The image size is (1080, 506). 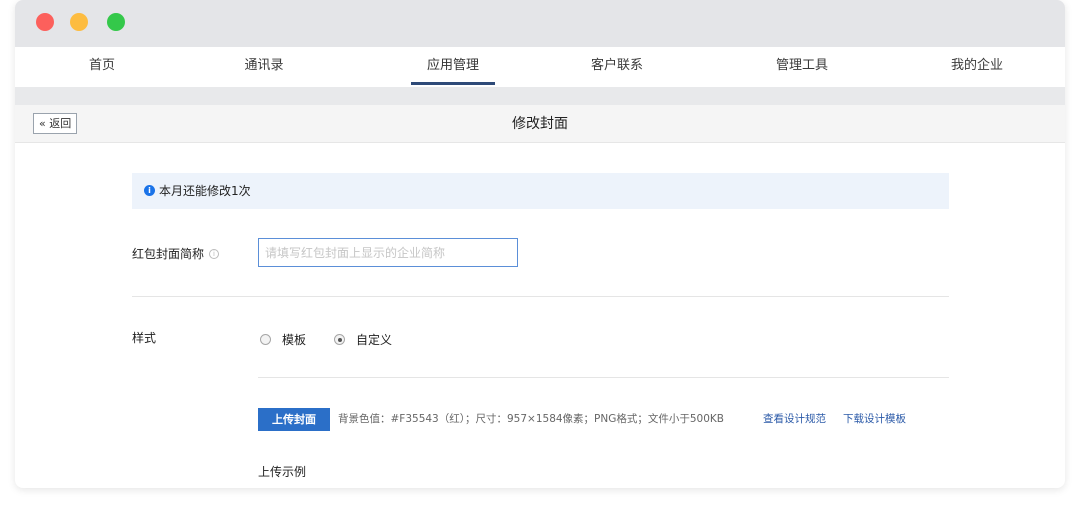 What do you see at coordinates (264, 67) in the screenshot?
I see `nav-item-contacts: 通讯录` at bounding box center [264, 67].